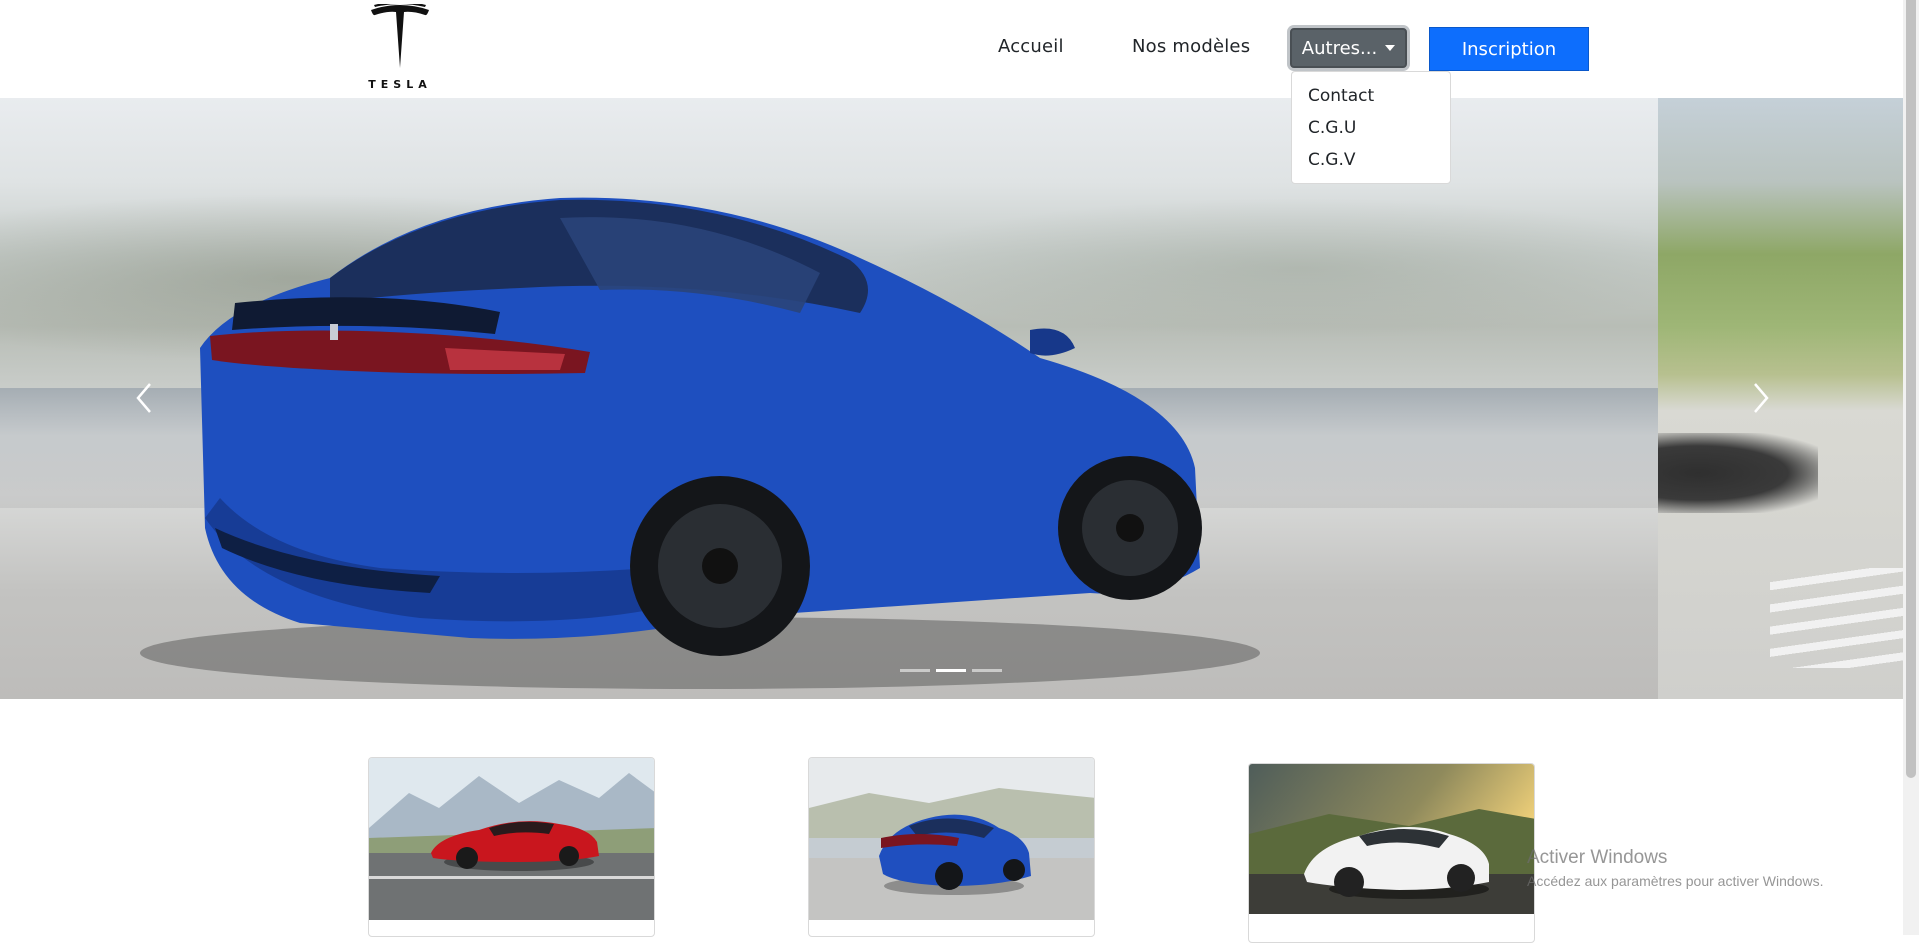 This screenshot has width=1919, height=943. I want to click on model-card-white, so click(1391, 853).